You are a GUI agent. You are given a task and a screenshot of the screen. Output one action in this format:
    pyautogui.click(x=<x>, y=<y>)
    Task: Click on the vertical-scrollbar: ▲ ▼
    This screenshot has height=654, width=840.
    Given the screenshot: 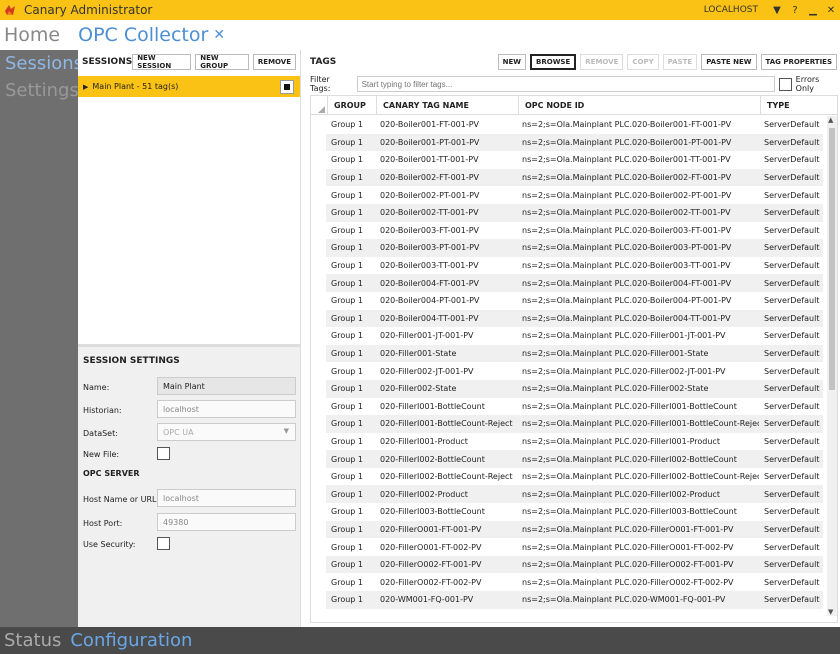 What is the action you would take?
    pyautogui.click(x=832, y=366)
    